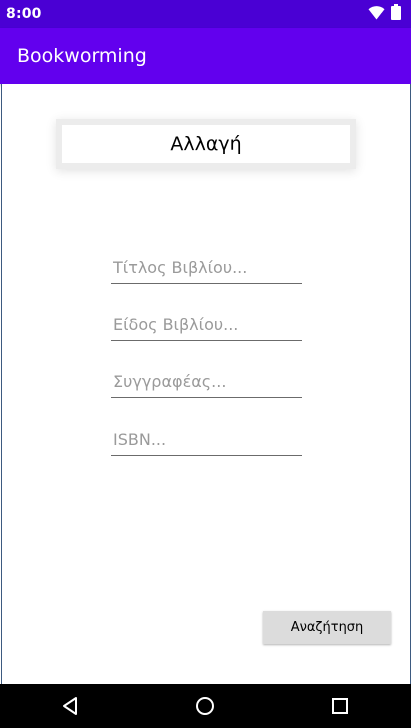 The image size is (411, 728). Describe the element at coordinates (70, 706) in the screenshot. I see `back-icon` at that location.